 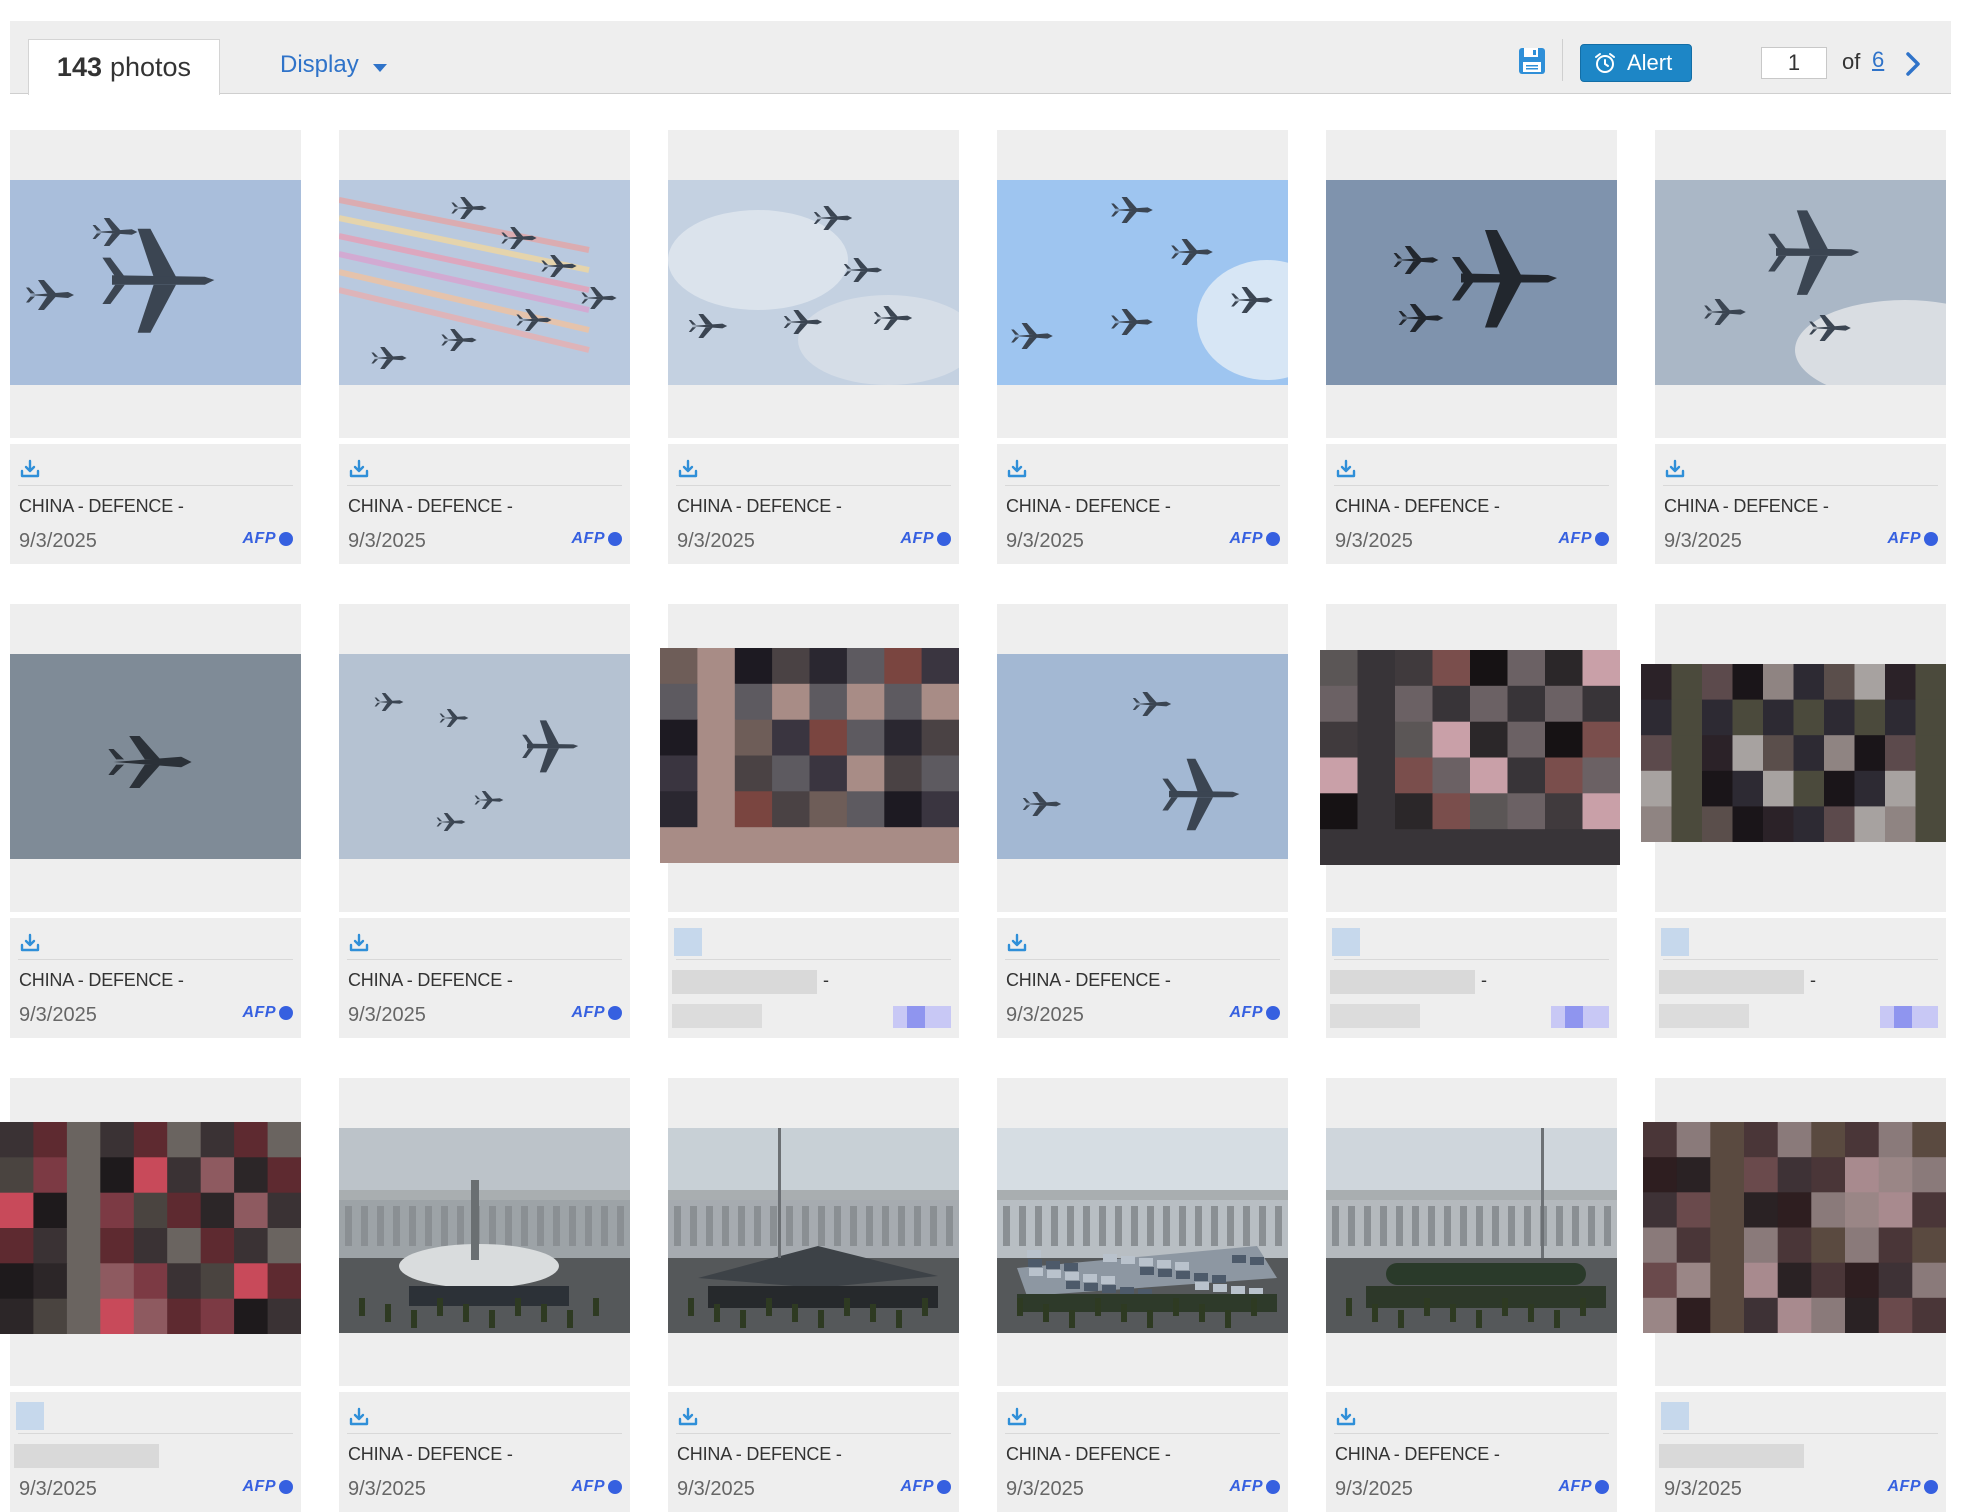 What do you see at coordinates (124, 67) in the screenshot?
I see `photo-count-tab: 143 photos` at bounding box center [124, 67].